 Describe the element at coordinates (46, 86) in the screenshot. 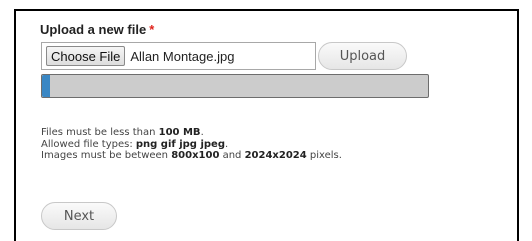

I see `upload-progress-fill` at that location.